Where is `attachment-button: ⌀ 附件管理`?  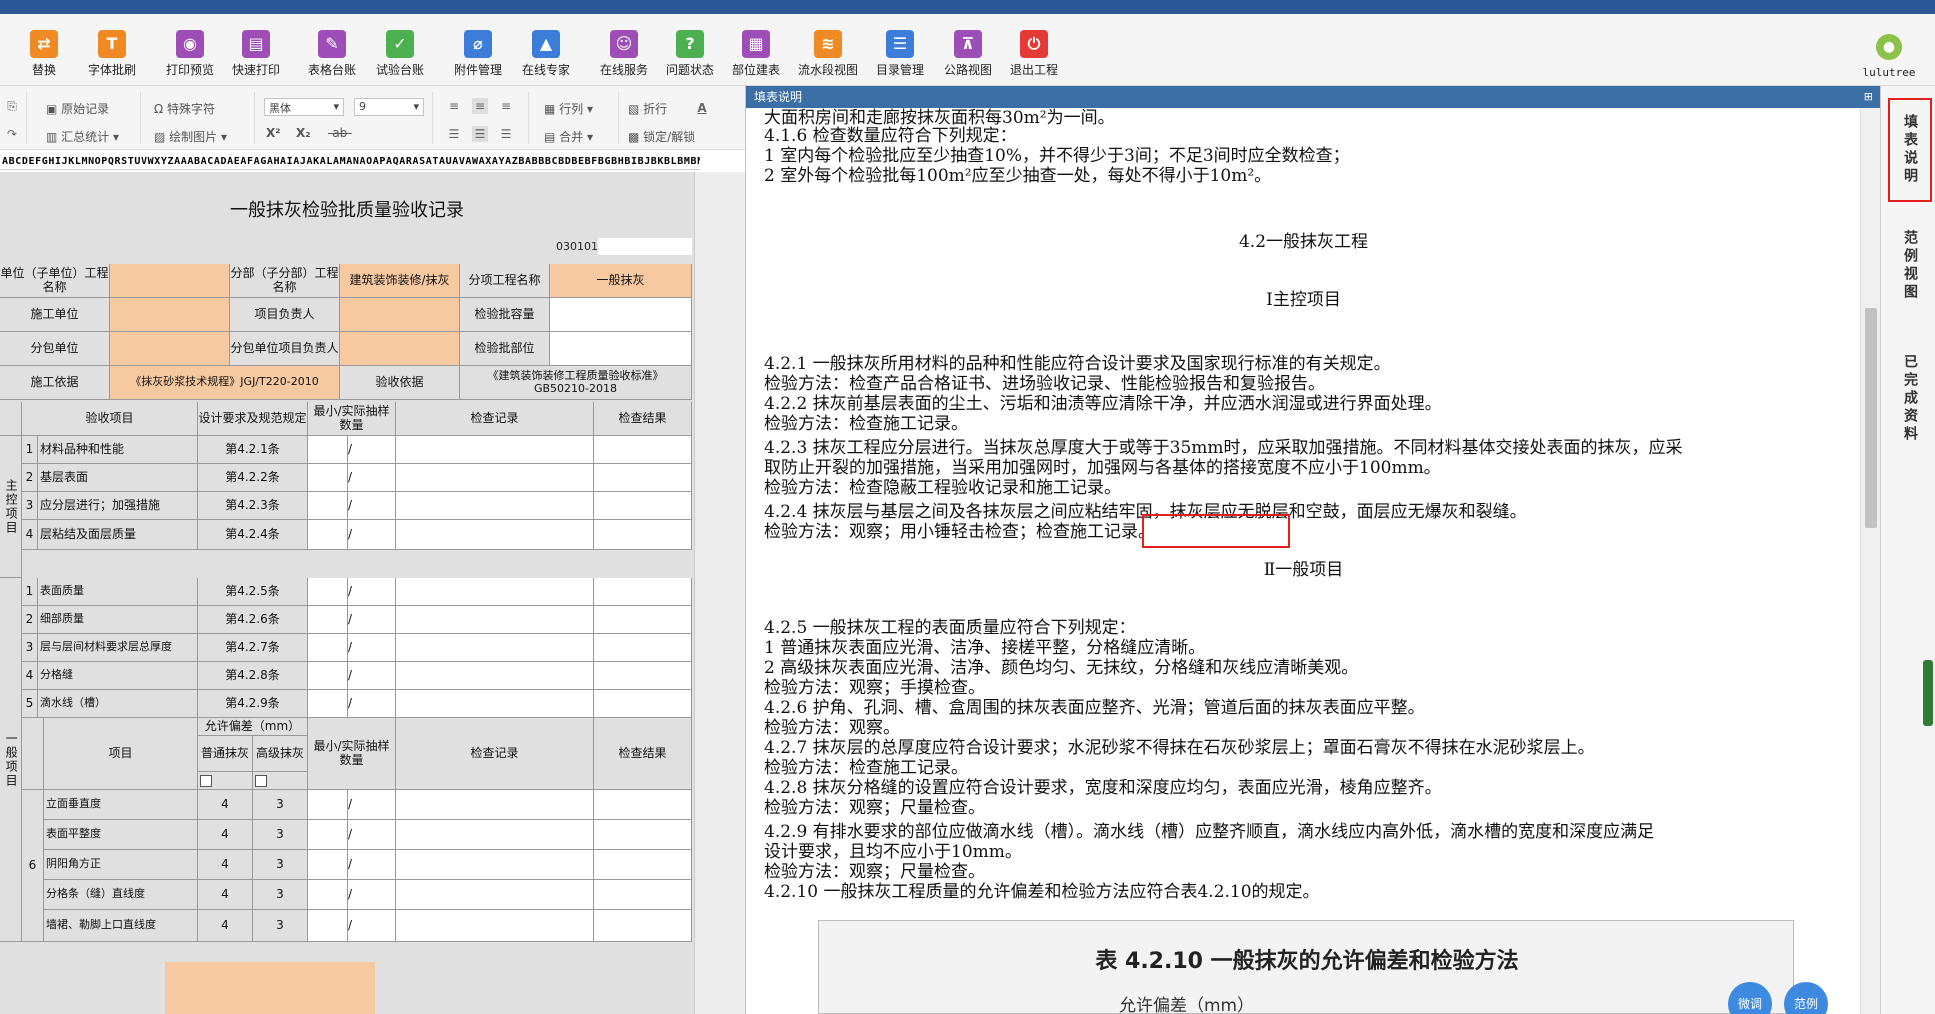
attachment-button: ⌀ 附件管理 is located at coordinates (478, 56).